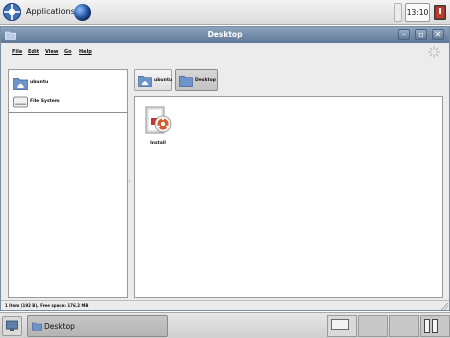 The image size is (450, 338). I want to click on menu-go: Go, so click(68, 52).